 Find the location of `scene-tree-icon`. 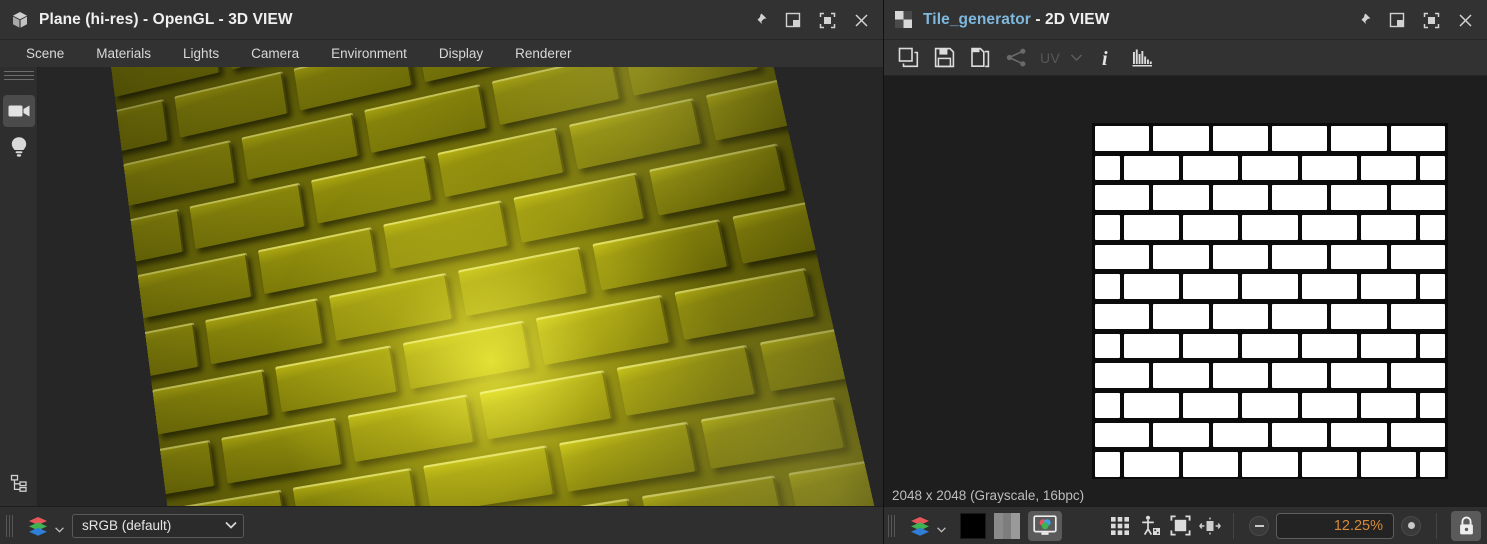

scene-tree-icon is located at coordinates (19, 483).